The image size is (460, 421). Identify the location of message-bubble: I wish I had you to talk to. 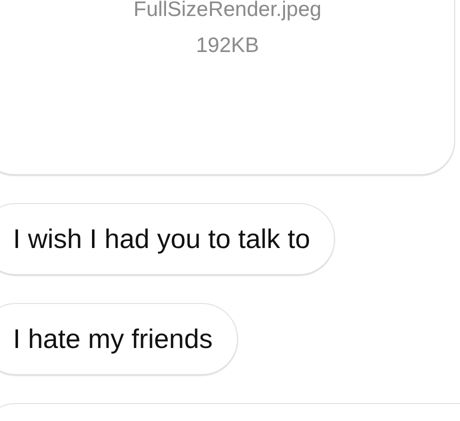
(168, 239).